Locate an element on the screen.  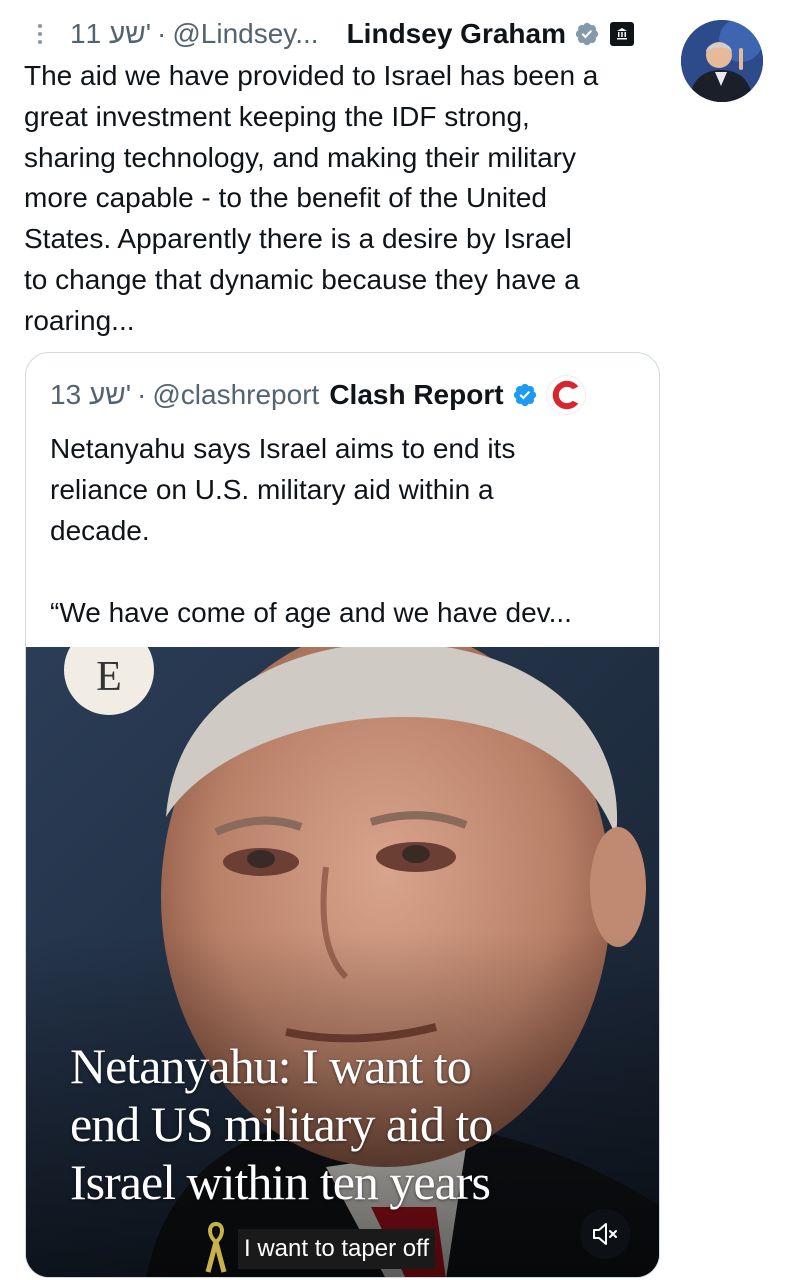
author-avatar is located at coordinates (722, 61).